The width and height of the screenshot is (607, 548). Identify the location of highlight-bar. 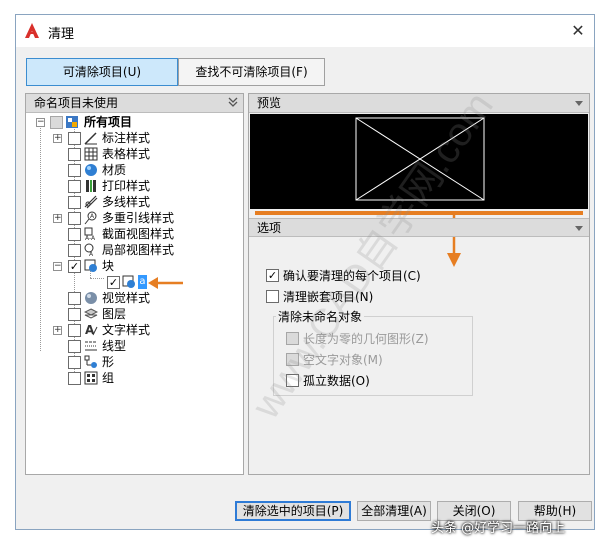
(419, 213).